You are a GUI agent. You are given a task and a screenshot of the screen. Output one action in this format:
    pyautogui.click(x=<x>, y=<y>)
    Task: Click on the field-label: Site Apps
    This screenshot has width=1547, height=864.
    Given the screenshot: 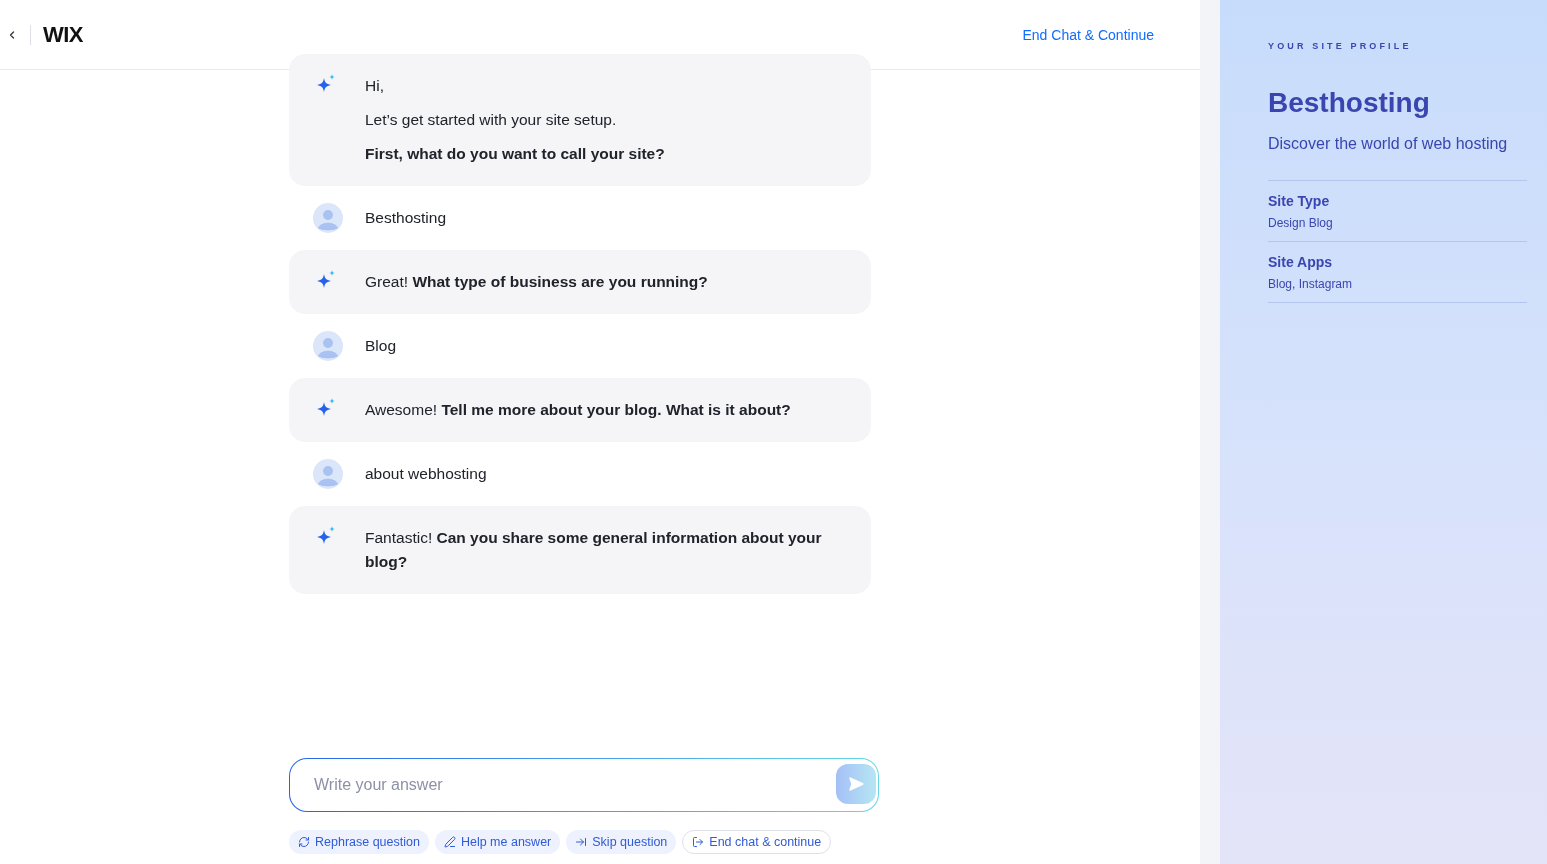 What is the action you would take?
    pyautogui.click(x=1301, y=262)
    